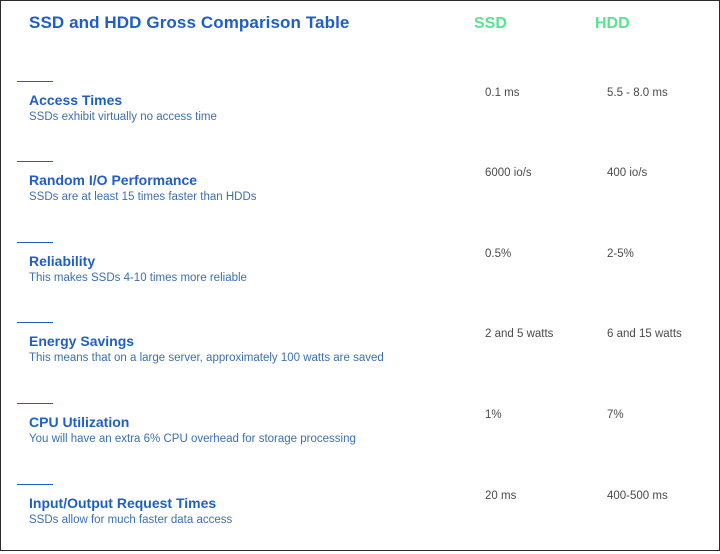 Image resolution: width=720 pixels, height=554 pixels. What do you see at coordinates (501, 496) in the screenshot?
I see `ssd-value: 20 ms` at bounding box center [501, 496].